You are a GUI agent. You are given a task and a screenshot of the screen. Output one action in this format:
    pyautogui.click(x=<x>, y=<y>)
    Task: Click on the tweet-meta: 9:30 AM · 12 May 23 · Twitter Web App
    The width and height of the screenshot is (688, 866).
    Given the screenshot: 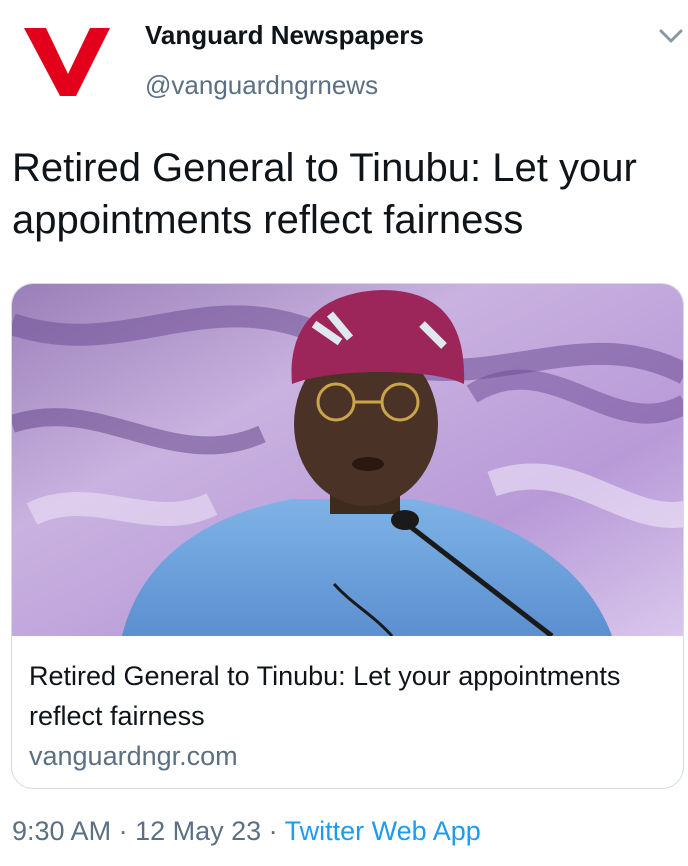 What is the action you would take?
    pyautogui.click(x=246, y=831)
    